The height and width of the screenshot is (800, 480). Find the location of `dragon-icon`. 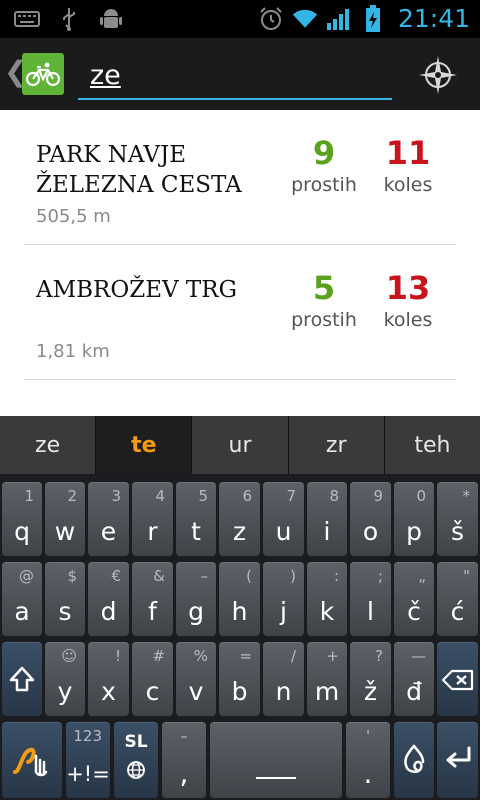

dragon-icon is located at coordinates (414, 758).